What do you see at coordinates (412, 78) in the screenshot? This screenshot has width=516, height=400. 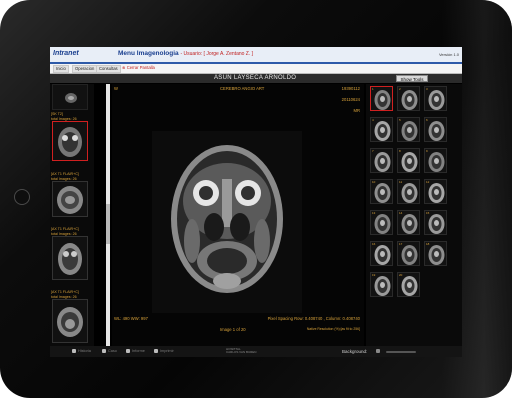 I see `show-tools-button: Show Tools` at bounding box center [412, 78].